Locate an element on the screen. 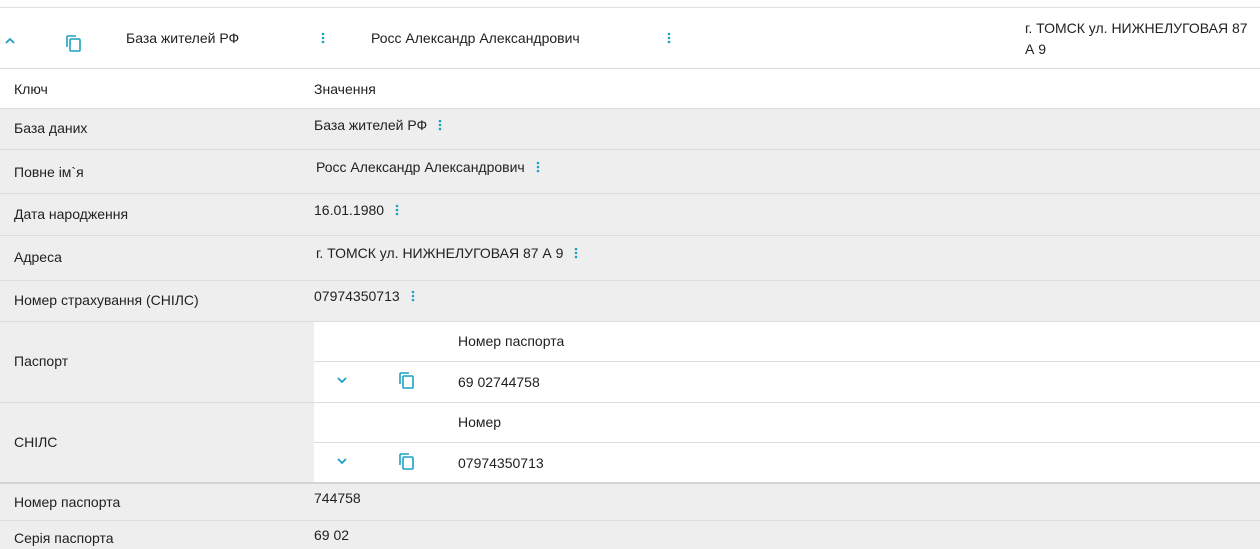  row-value-text: 16.01.1980 is located at coordinates (349, 210).